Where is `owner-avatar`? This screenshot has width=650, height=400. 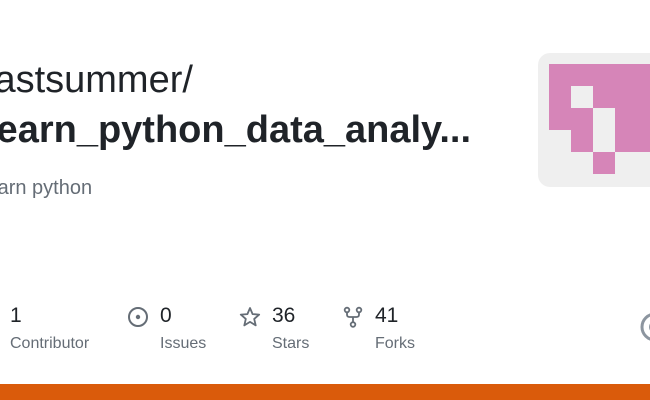 owner-avatar is located at coordinates (594, 120).